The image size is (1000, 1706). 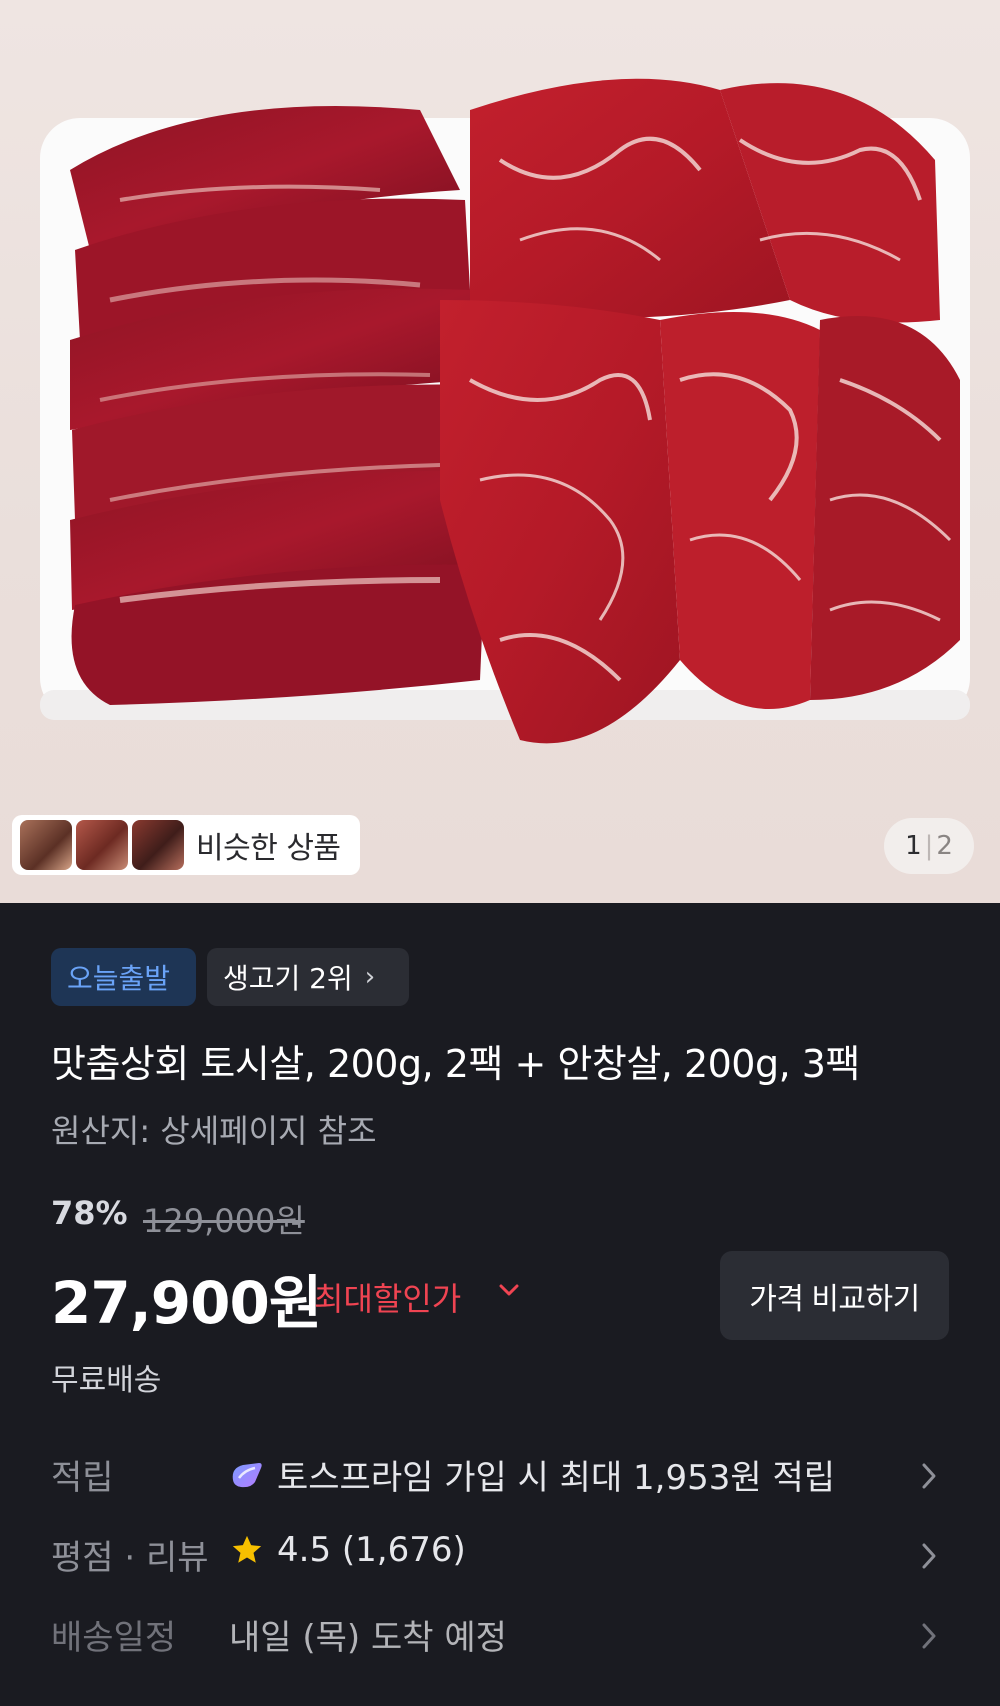 I want to click on image-pager: 1 | 2, so click(x=929, y=846).